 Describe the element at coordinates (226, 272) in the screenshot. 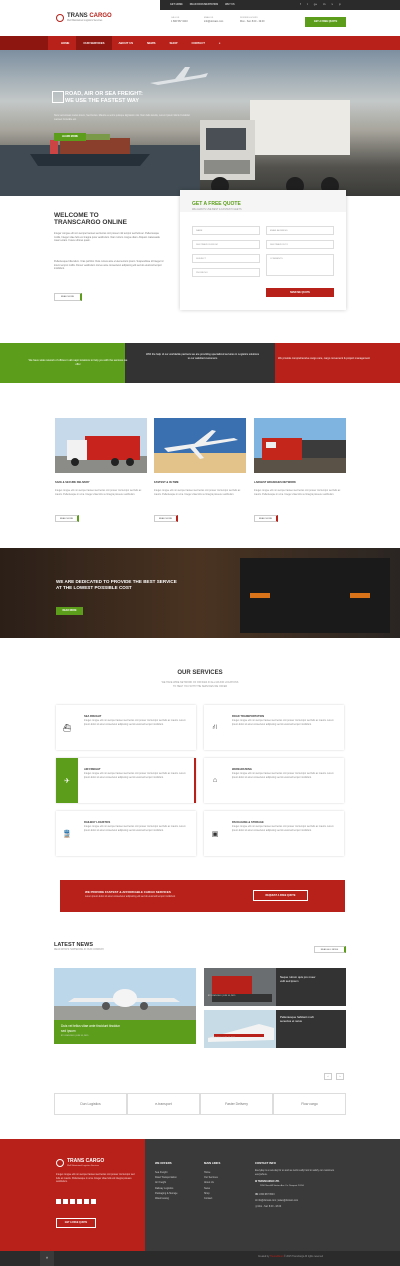

I see `phone-field: PHONE NO` at that location.